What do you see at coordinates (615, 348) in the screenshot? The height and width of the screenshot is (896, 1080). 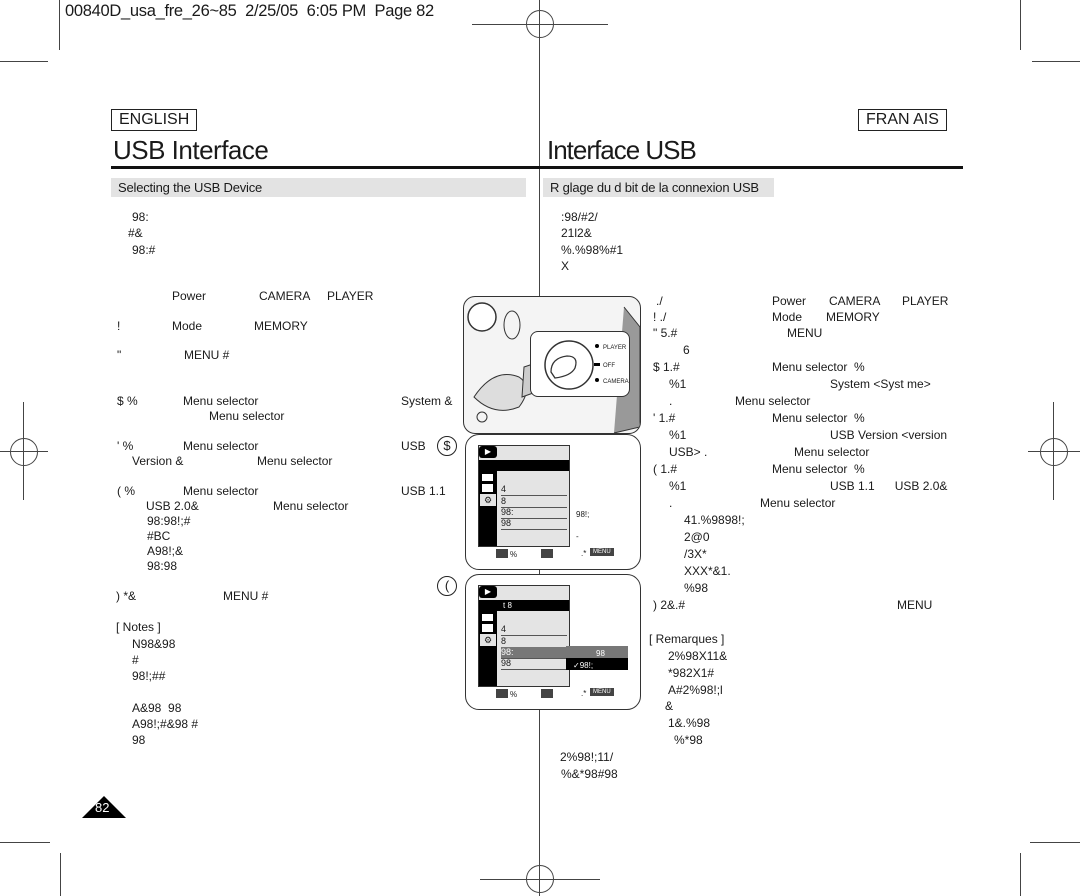 I see `dial-label-player: PLAYER` at bounding box center [615, 348].